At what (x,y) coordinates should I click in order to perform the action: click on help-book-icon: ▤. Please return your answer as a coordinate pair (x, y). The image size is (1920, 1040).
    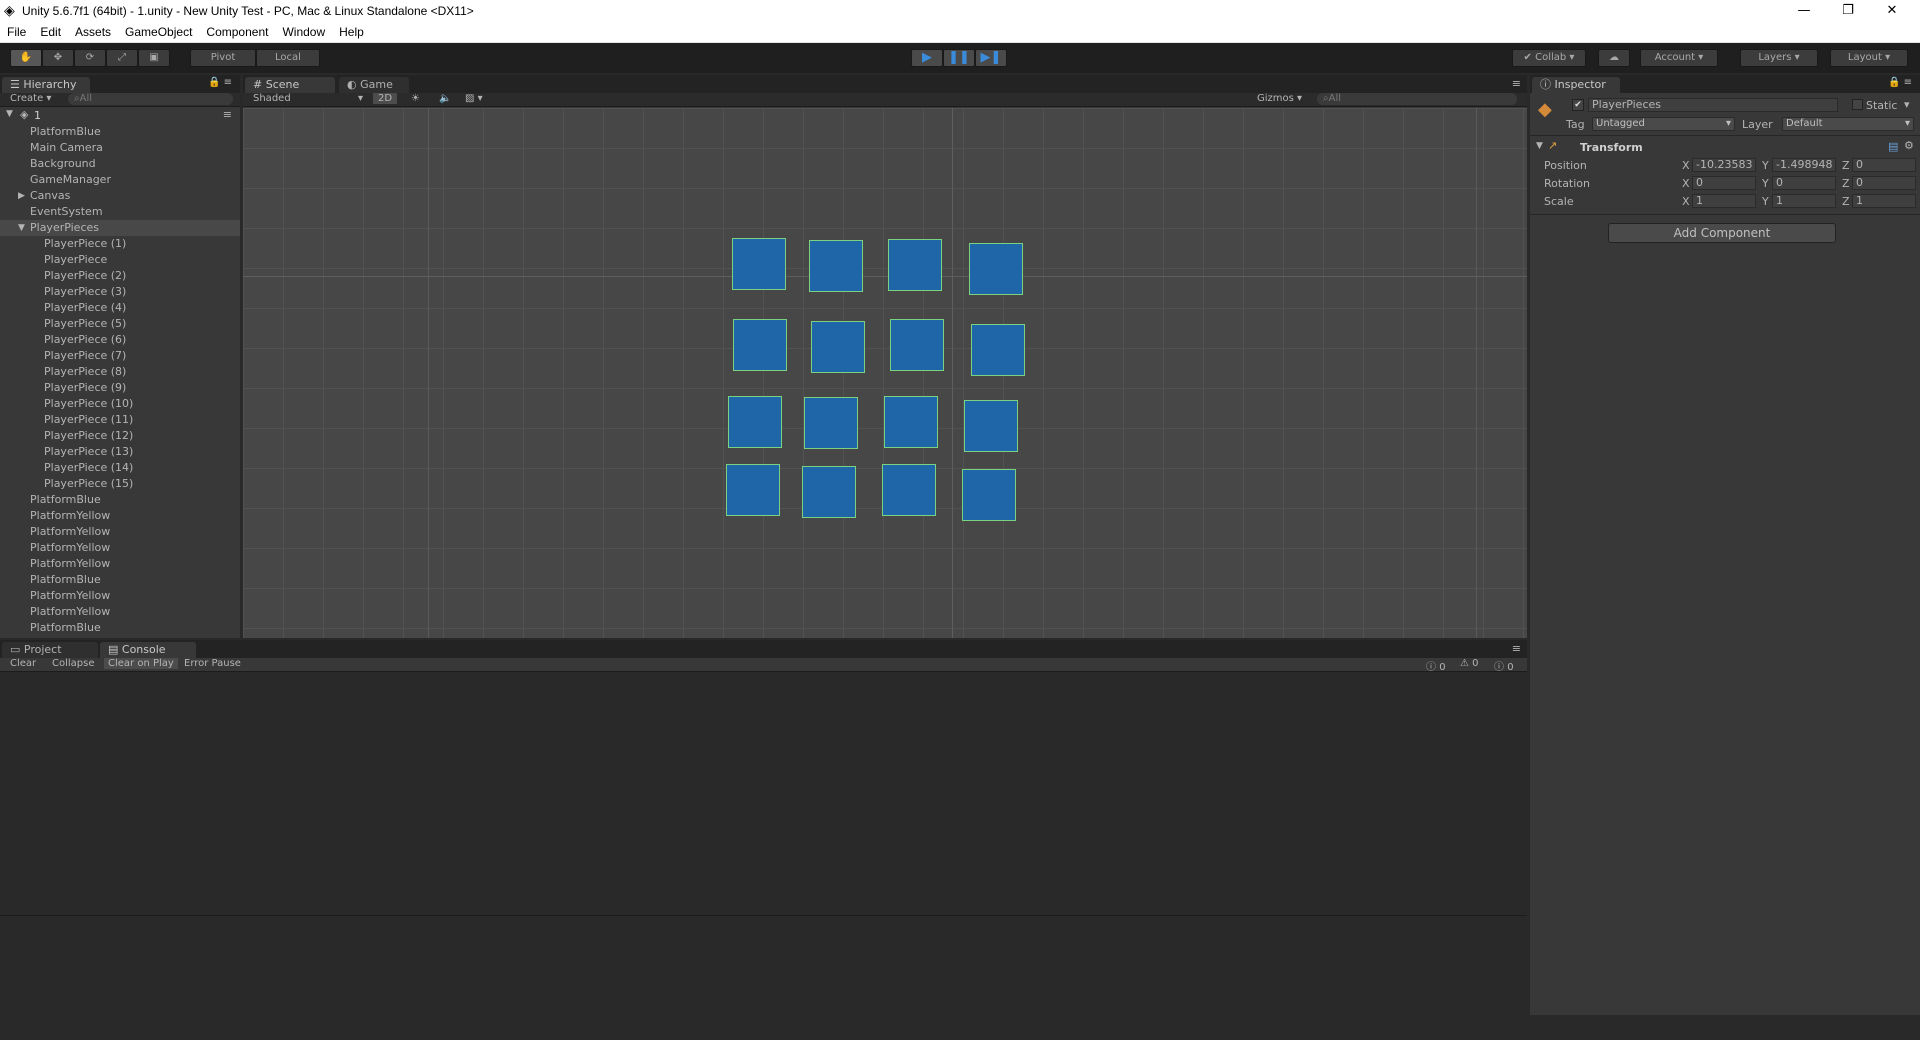
    Looking at the image, I should click on (1893, 146).